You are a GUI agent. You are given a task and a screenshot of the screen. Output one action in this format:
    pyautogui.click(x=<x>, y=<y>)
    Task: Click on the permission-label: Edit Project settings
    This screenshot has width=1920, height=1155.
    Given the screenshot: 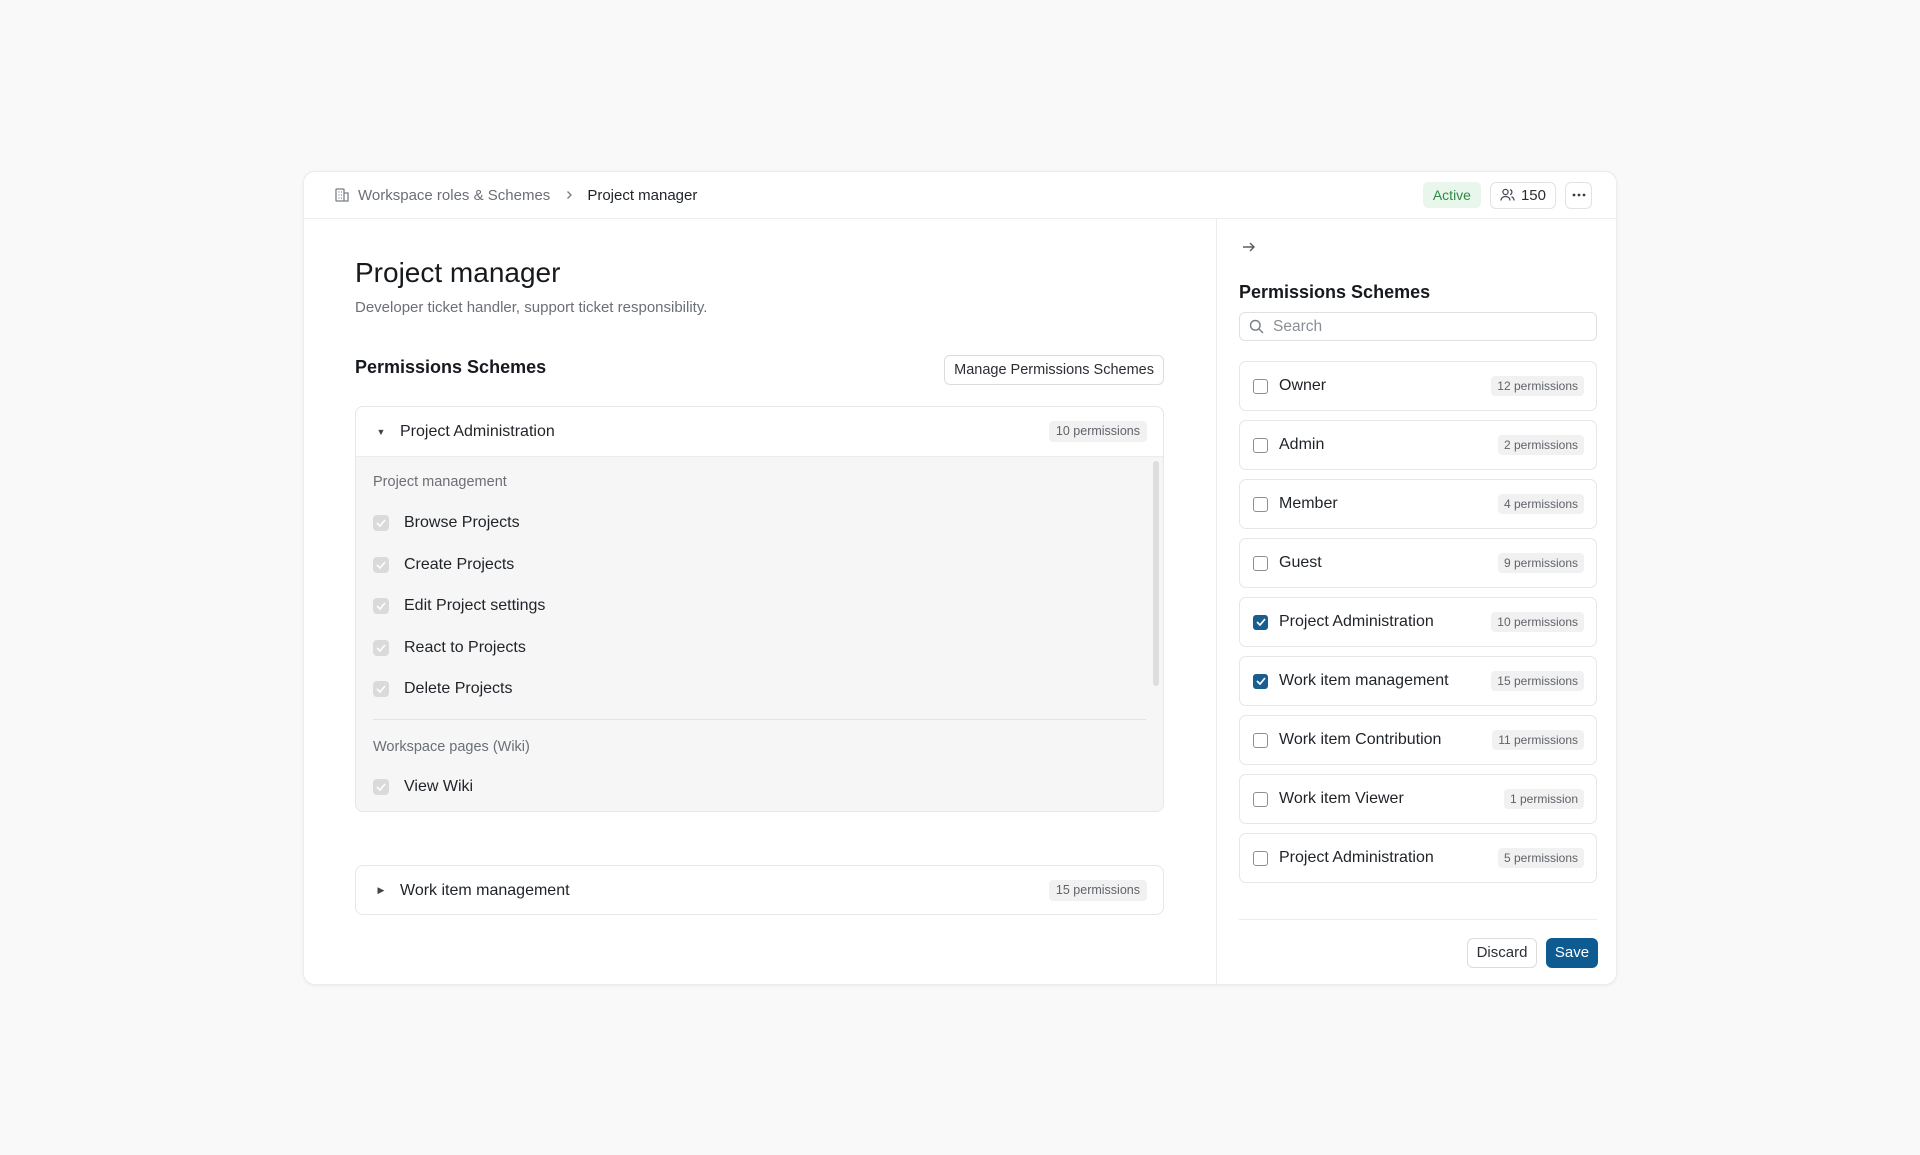 What is the action you would take?
    pyautogui.click(x=475, y=605)
    